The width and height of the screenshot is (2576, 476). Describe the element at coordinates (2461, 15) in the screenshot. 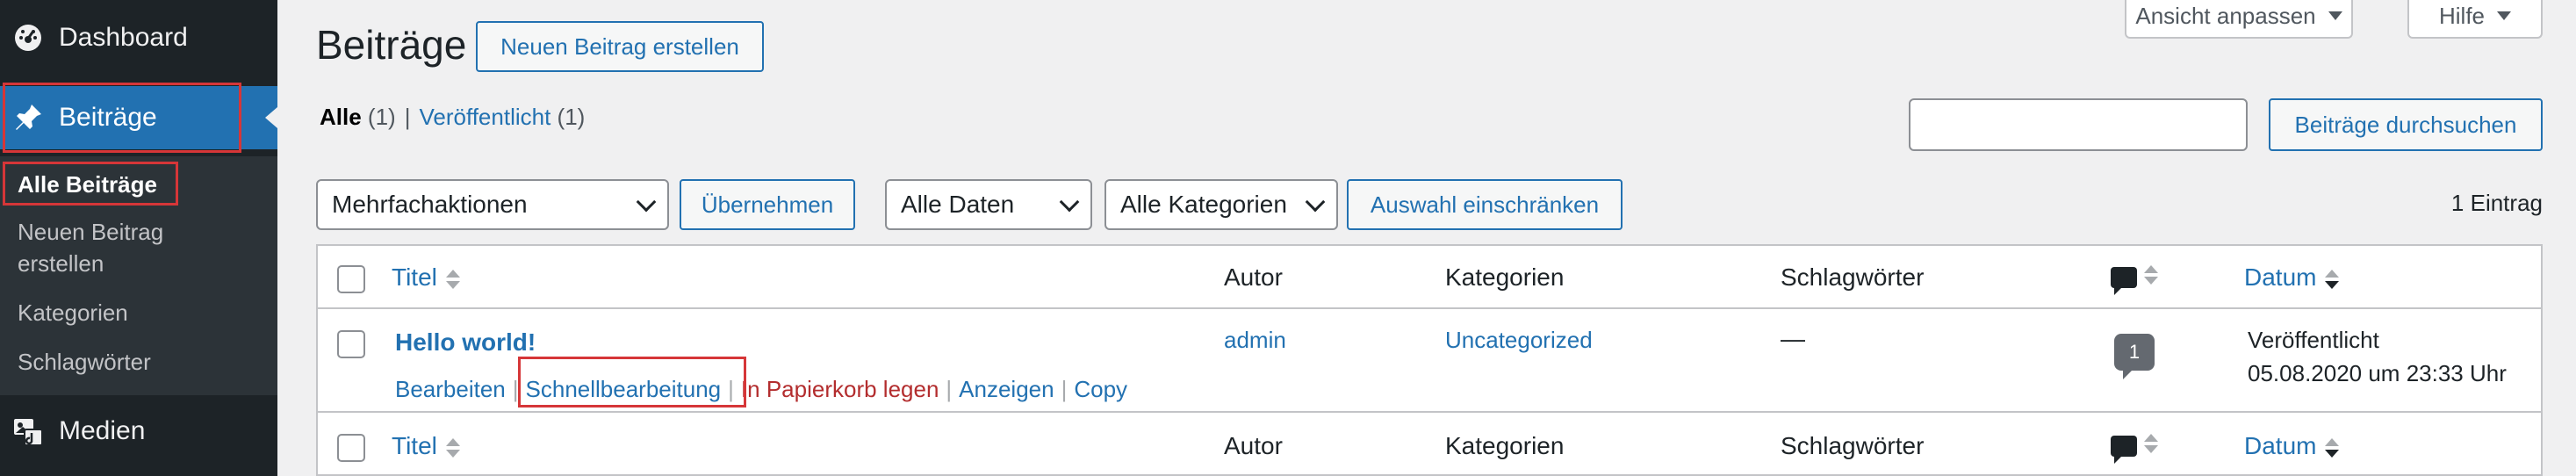

I see `help-label: Hilfe` at that location.